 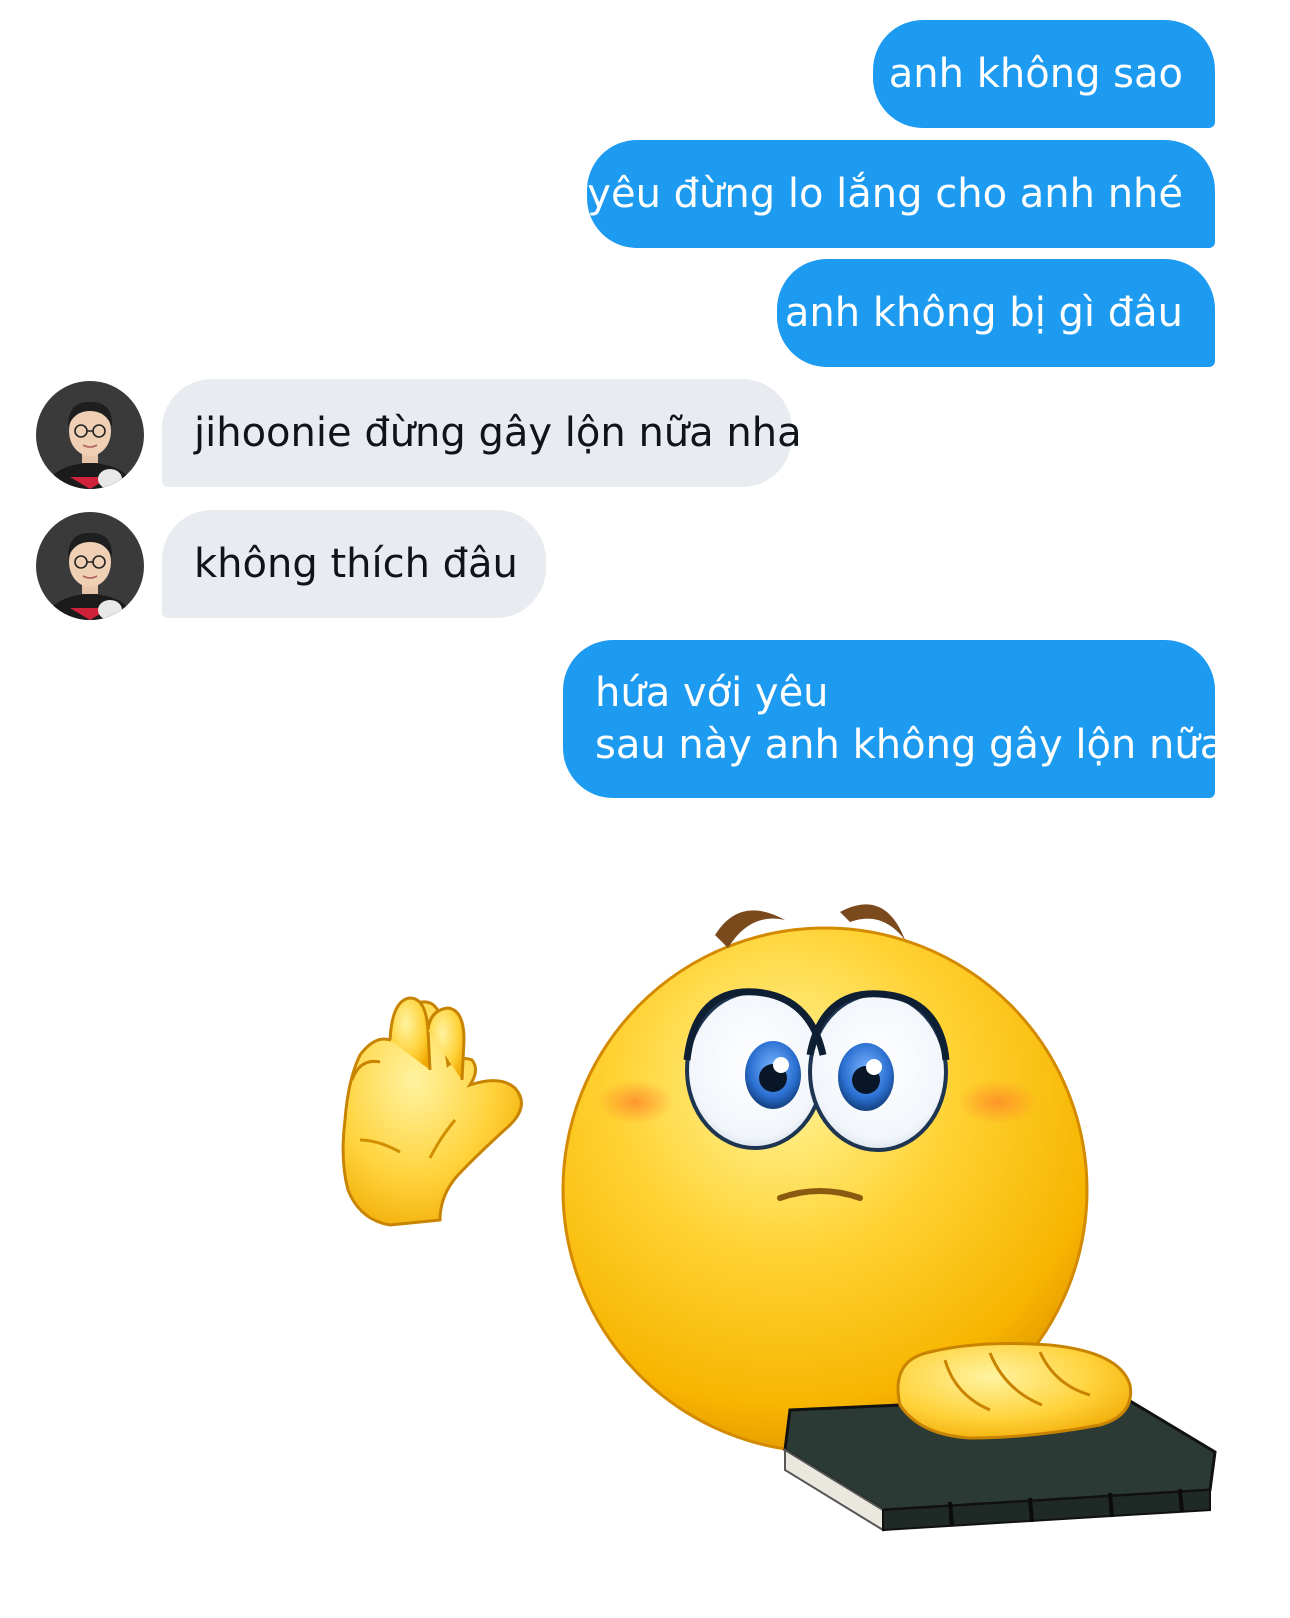 I want to click on message-text: anh không bị gì đâu, so click(x=983, y=313).